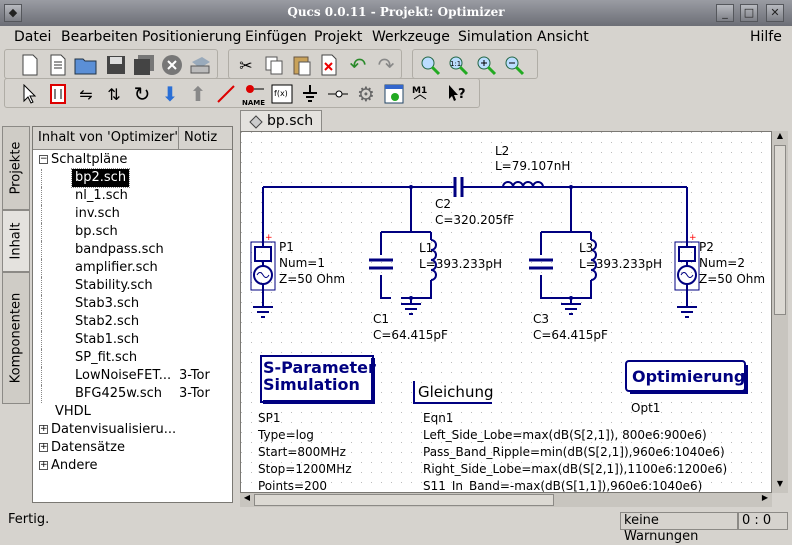 Image resolution: width=792 pixels, height=545 pixels. Describe the element at coordinates (58, 65) in the screenshot. I see `new-text-icon` at that location.